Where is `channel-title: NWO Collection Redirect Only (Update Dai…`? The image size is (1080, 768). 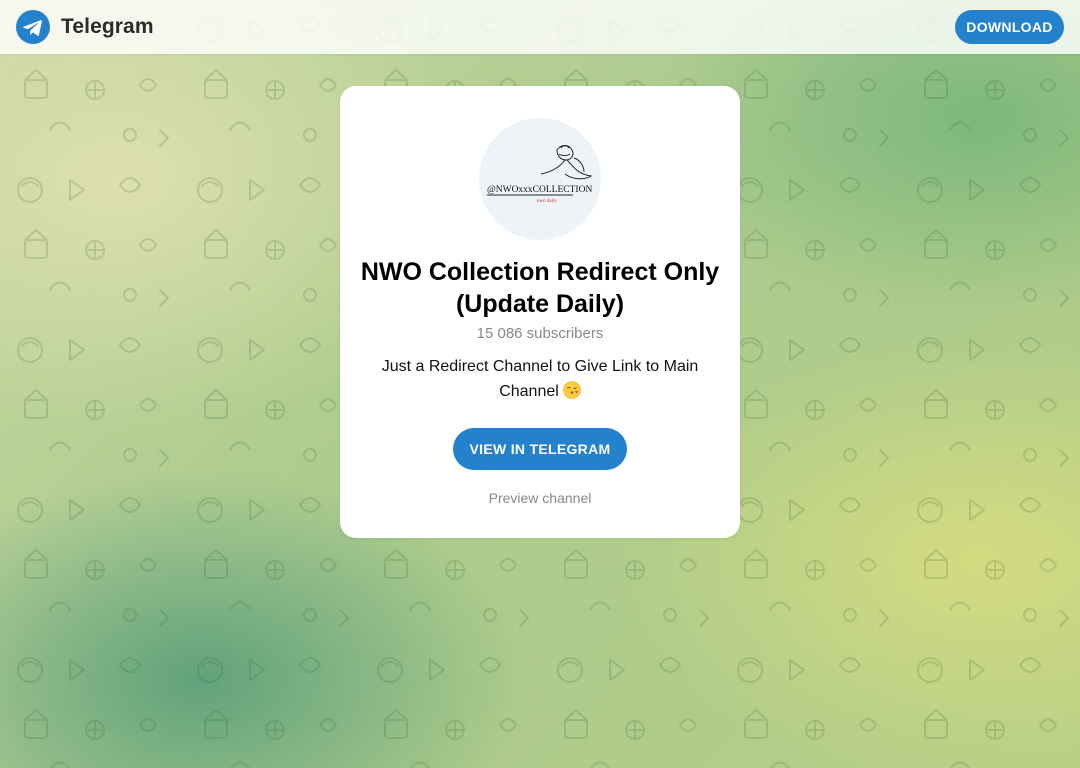 channel-title: NWO Collection Redirect Only (Update Dai… is located at coordinates (540, 288).